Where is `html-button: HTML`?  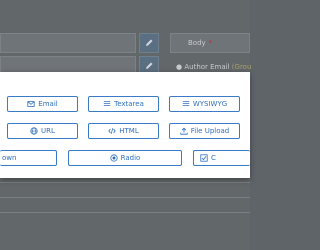
html-button: HTML is located at coordinates (123, 131).